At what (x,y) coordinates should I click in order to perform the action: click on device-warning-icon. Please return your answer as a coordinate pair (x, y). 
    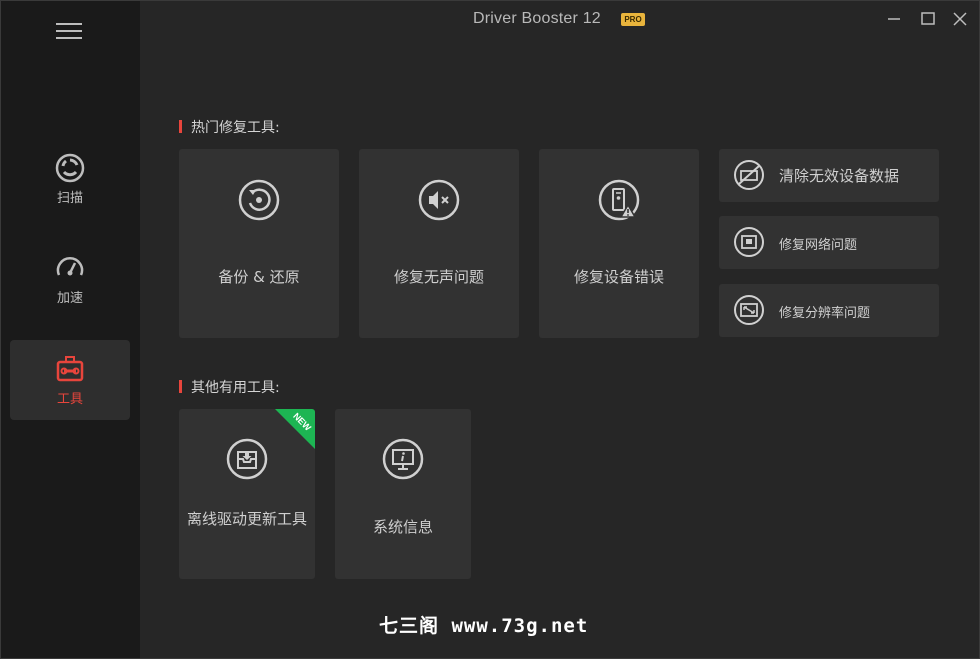
    Looking at the image, I should click on (619, 200).